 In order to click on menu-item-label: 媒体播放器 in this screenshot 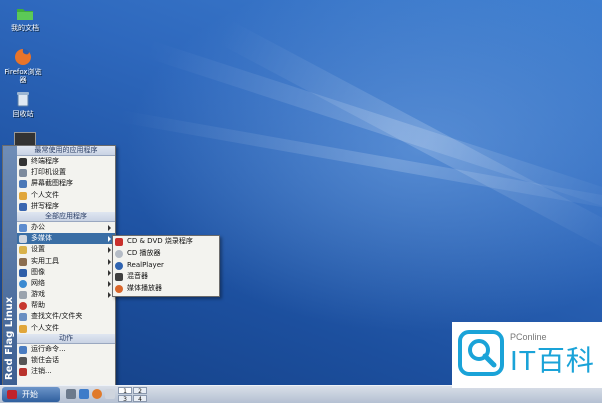, I will do `click(144, 288)`.